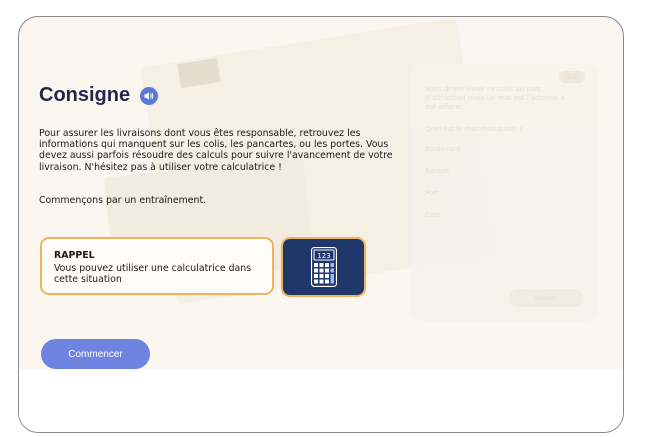 Image resolution: width=648 pixels, height=437 pixels. Describe the element at coordinates (437, 171) in the screenshot. I see `option-2: Rampe` at that location.